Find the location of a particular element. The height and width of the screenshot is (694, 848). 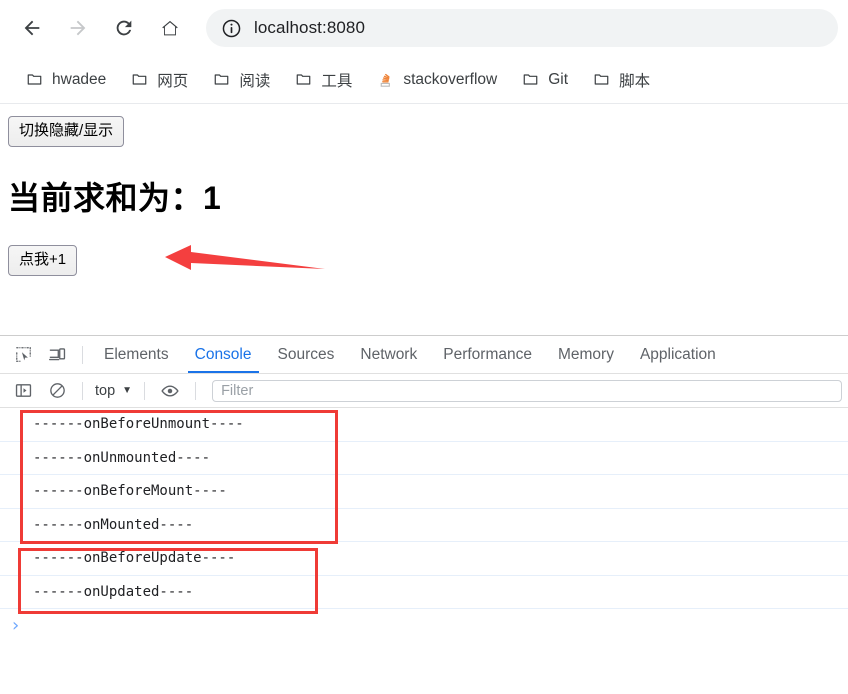

reload-icon is located at coordinates (124, 28).